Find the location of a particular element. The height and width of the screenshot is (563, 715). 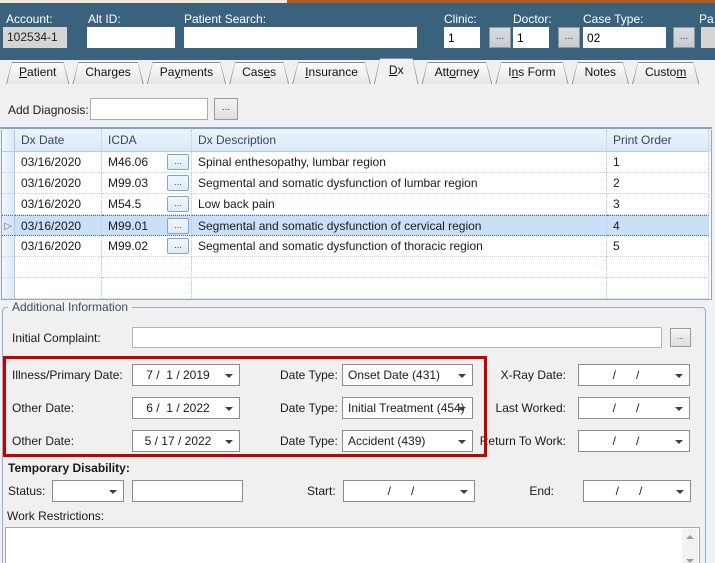

tab-charges: Charges is located at coordinates (107, 73).